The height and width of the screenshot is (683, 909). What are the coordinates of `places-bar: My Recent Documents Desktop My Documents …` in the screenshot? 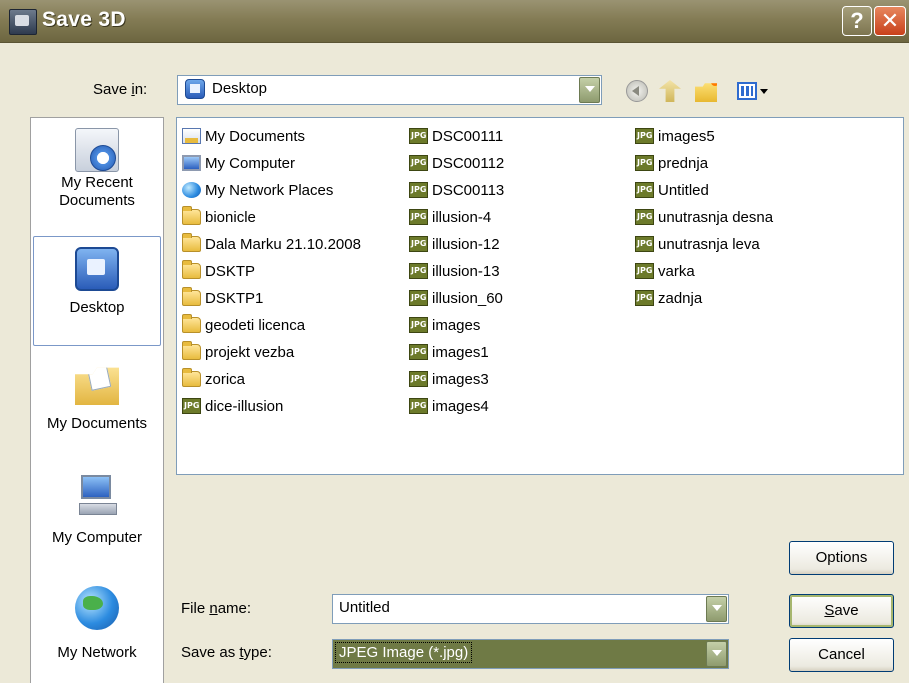 It's located at (97, 400).